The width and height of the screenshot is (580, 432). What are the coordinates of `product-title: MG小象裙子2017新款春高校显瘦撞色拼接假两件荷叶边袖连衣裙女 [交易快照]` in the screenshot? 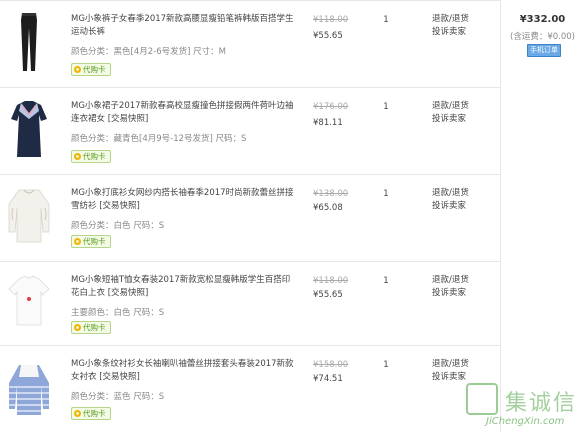 It's located at (183, 113).